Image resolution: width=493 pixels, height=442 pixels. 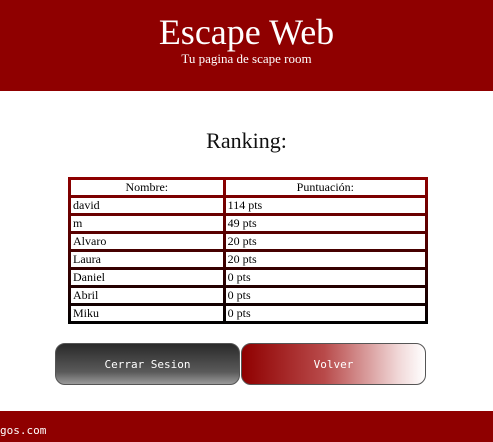 What do you see at coordinates (333, 364) in the screenshot?
I see `back-button: Volver` at bounding box center [333, 364].